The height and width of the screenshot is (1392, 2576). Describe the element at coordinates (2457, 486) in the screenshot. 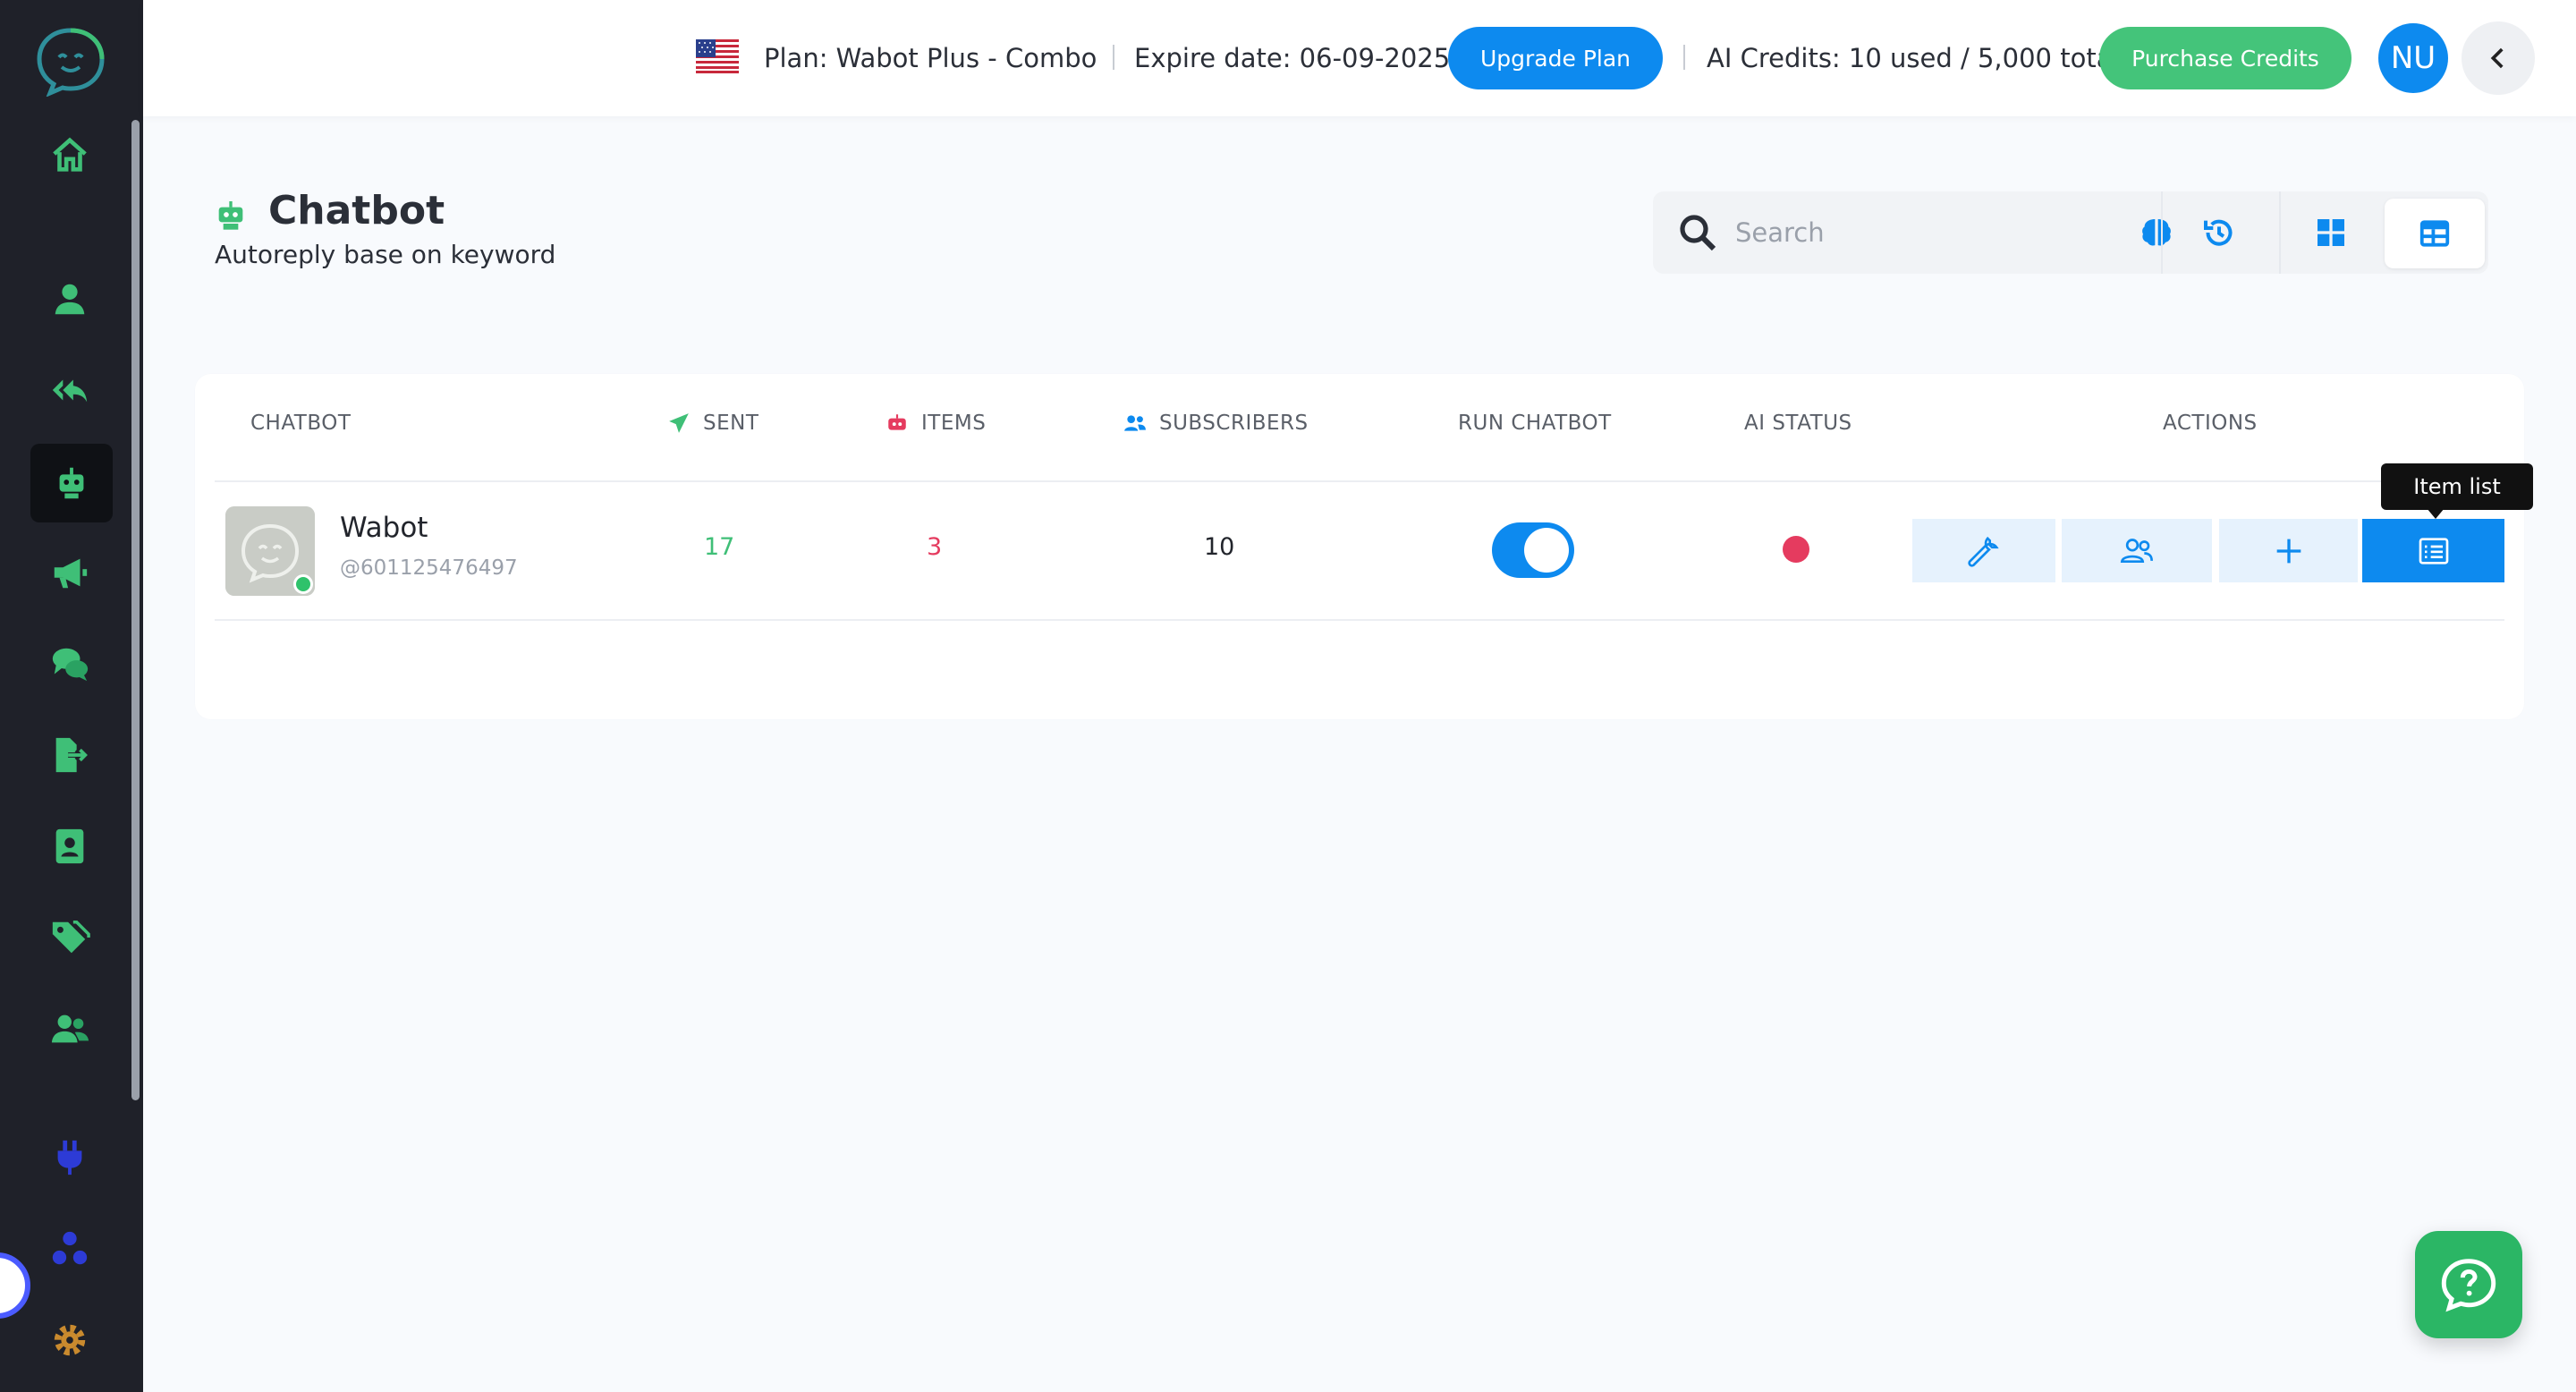

I see `item-list-tooltip: Item list` at that location.